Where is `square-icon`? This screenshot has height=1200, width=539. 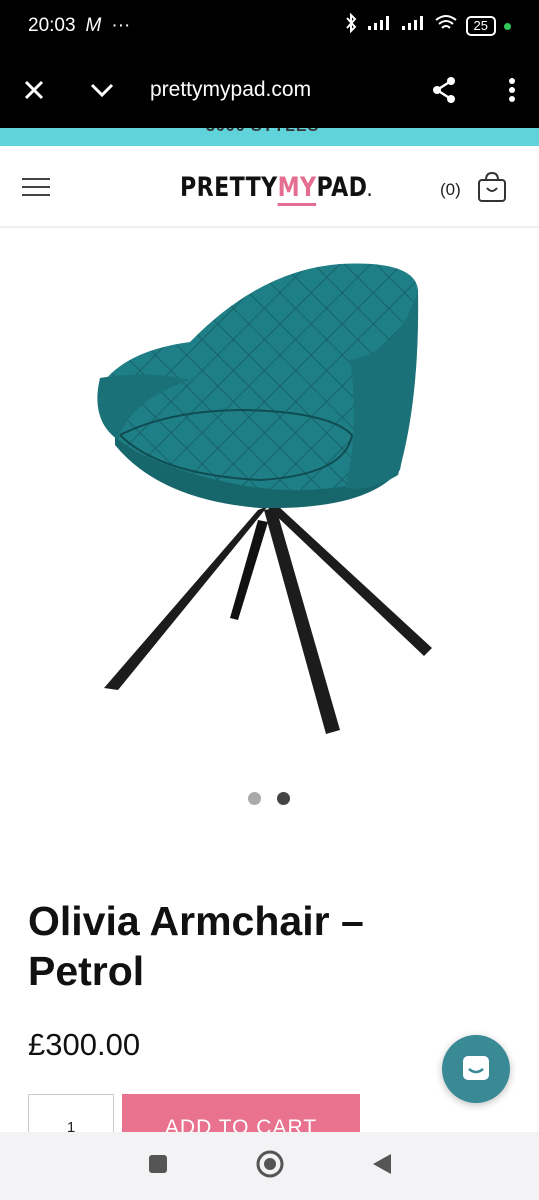 square-icon is located at coordinates (157, 1163).